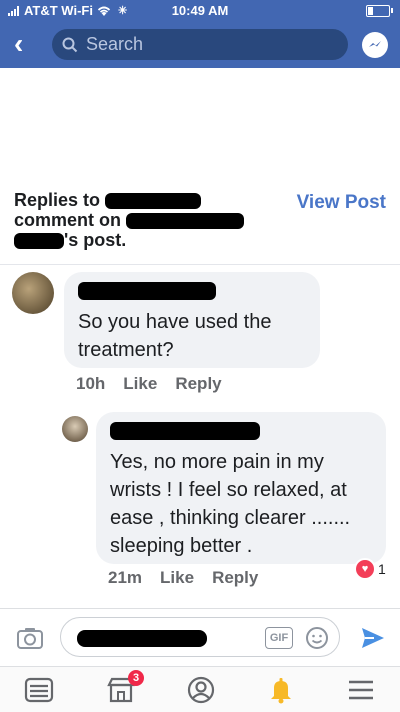  Describe the element at coordinates (373, 638) in the screenshot. I see `send-icon` at that location.